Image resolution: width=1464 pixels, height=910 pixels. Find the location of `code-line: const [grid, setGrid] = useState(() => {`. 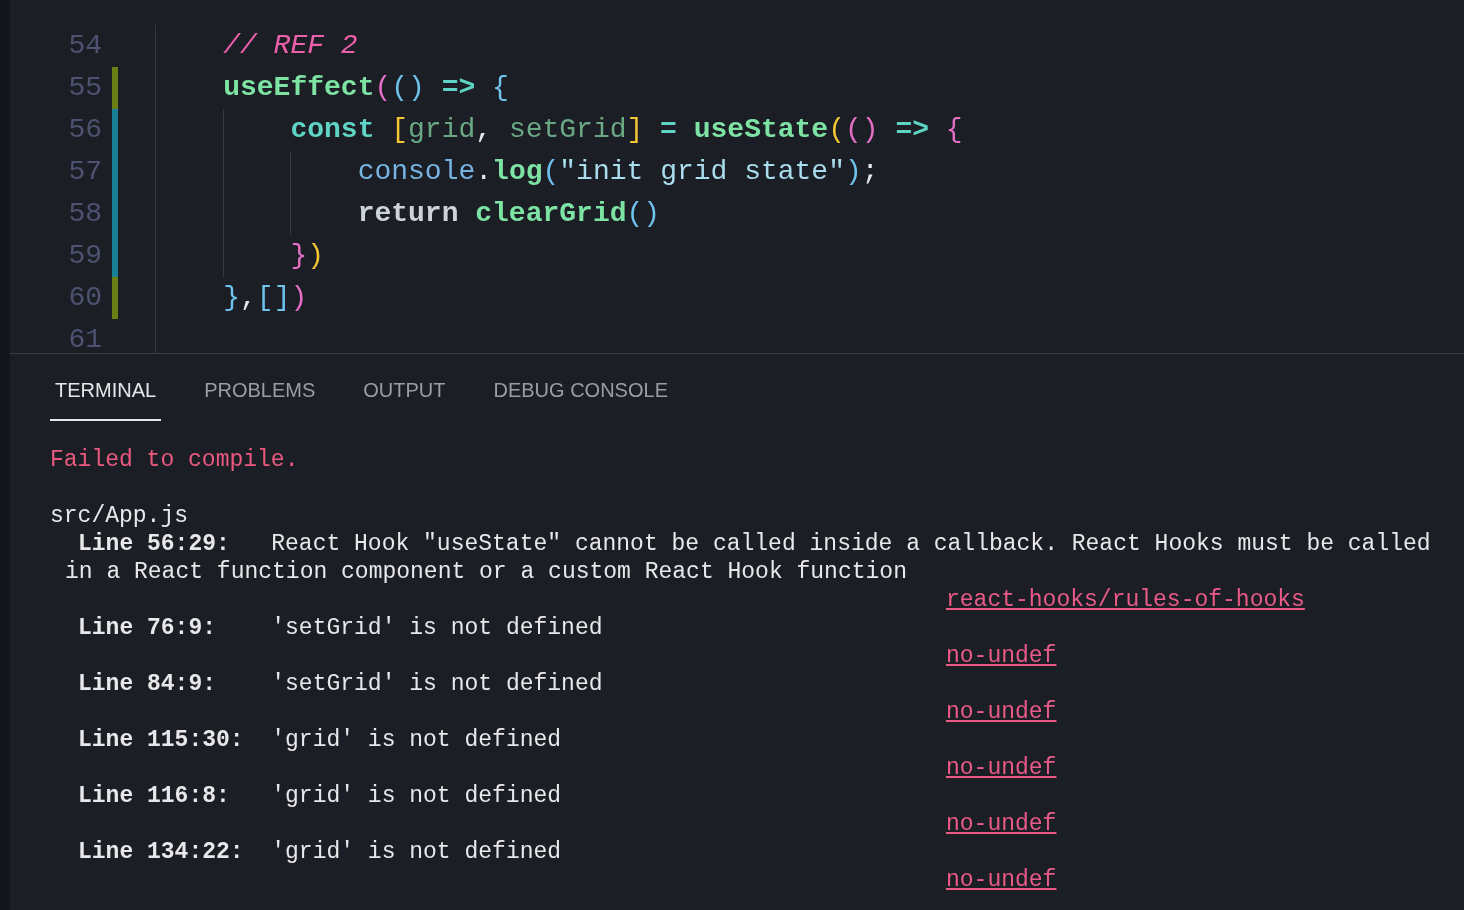

code-line: const [grid, setGrid] = useState(() => { is located at coordinates (626, 130).